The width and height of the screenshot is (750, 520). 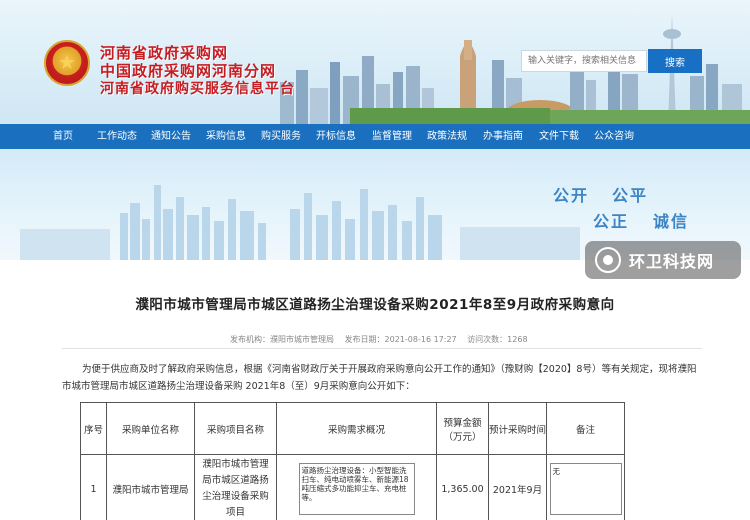 I want to click on col-header-no: 序号, so click(x=93, y=428).